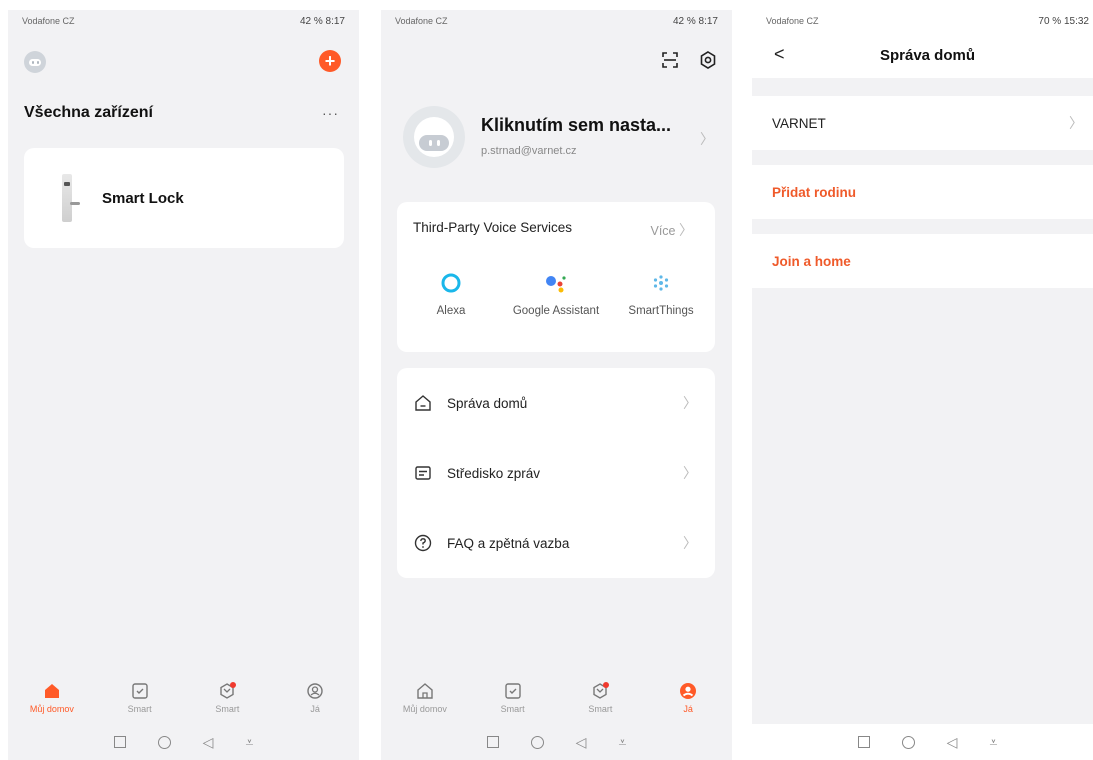 The image size is (1093, 760). Describe the element at coordinates (922, 21) in the screenshot. I see `status-bar: Vodafone CZ 70 % 15:32` at that location.